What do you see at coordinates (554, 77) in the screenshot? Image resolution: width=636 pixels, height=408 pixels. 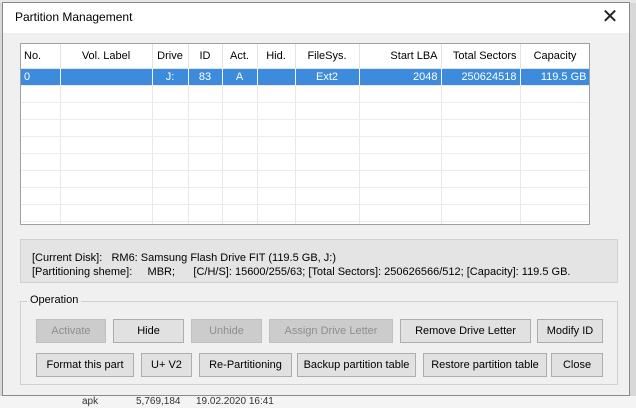 I see `cell-capacity: 119.5 GB` at bounding box center [554, 77].